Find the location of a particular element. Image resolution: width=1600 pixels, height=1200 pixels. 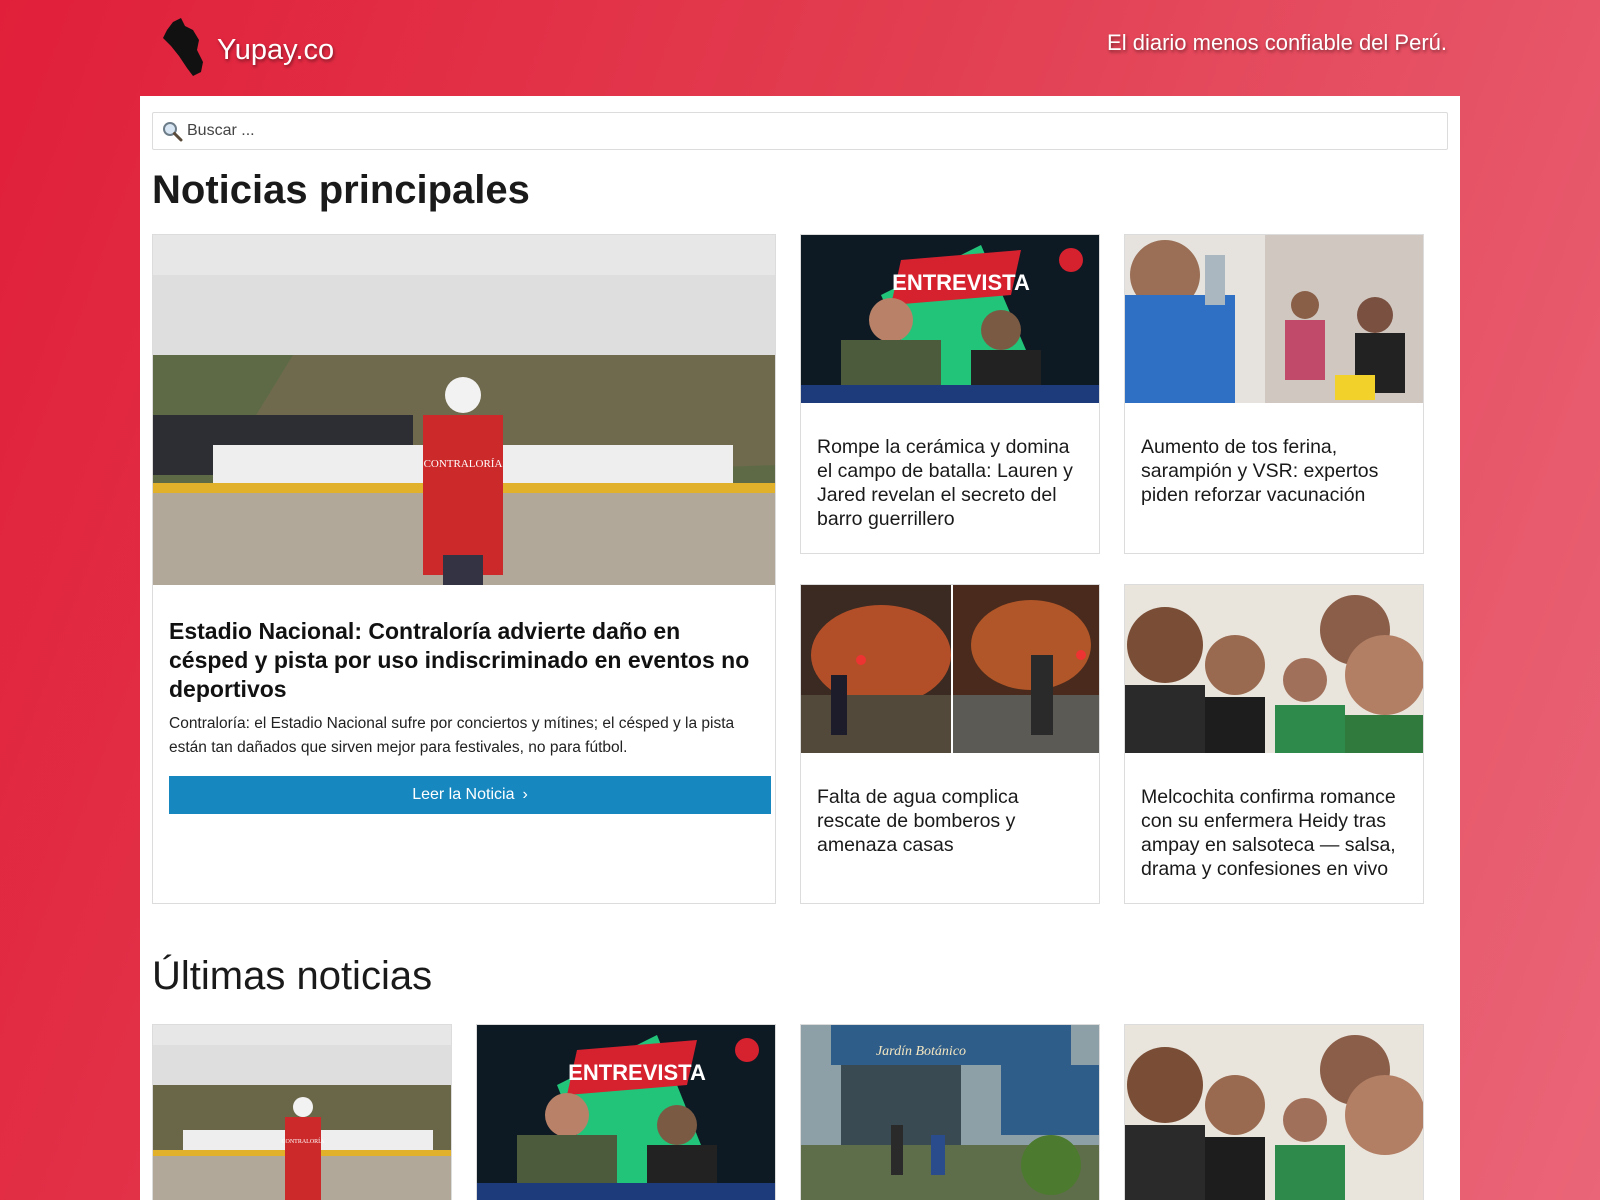

latest-news-image is located at coordinates (1274, 1112).